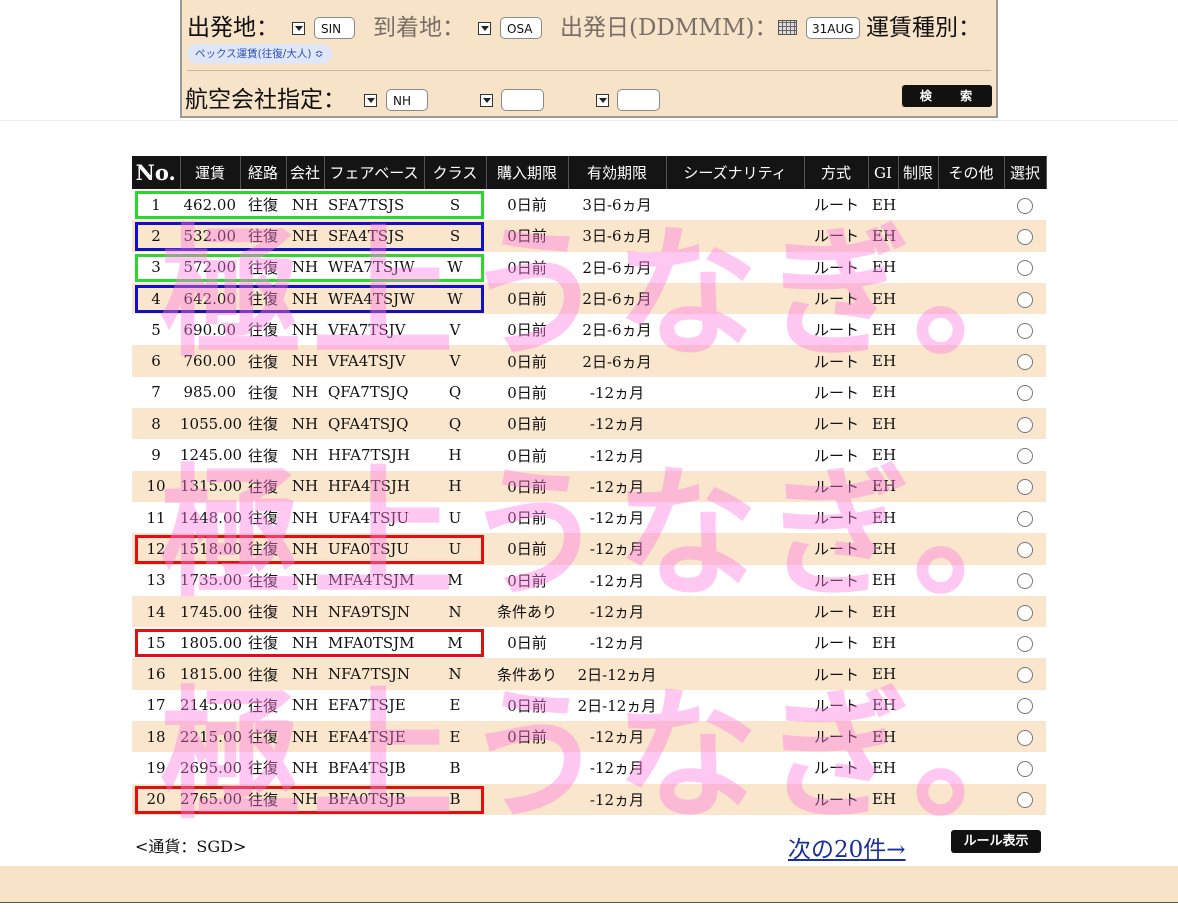  Describe the element at coordinates (374, 643) in the screenshot. I see `cell-fare-basis: MFA0TSJM` at that location.